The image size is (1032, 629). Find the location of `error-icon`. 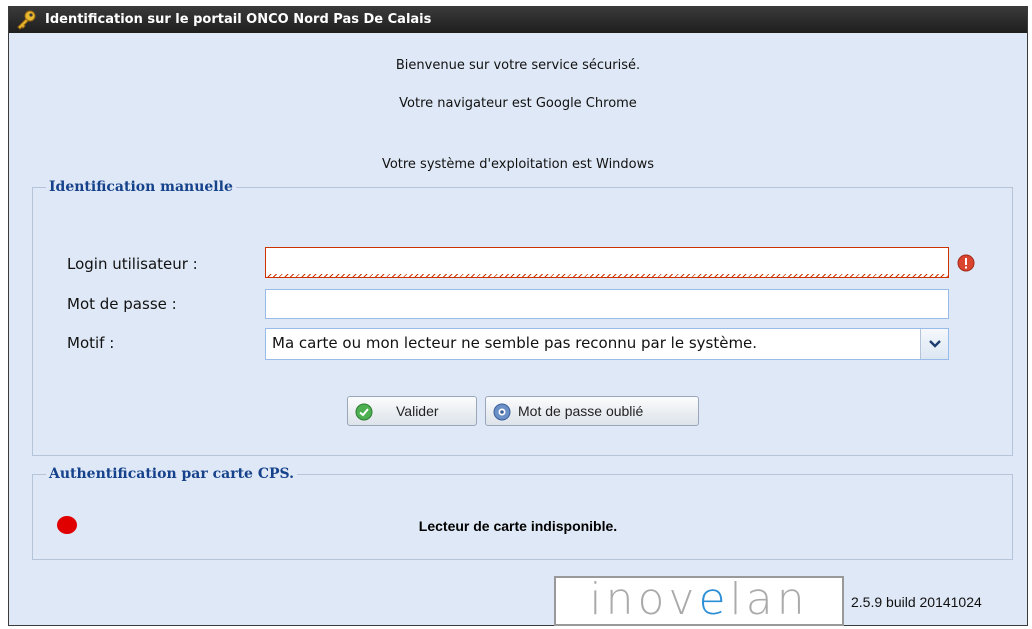

error-icon is located at coordinates (966, 263).